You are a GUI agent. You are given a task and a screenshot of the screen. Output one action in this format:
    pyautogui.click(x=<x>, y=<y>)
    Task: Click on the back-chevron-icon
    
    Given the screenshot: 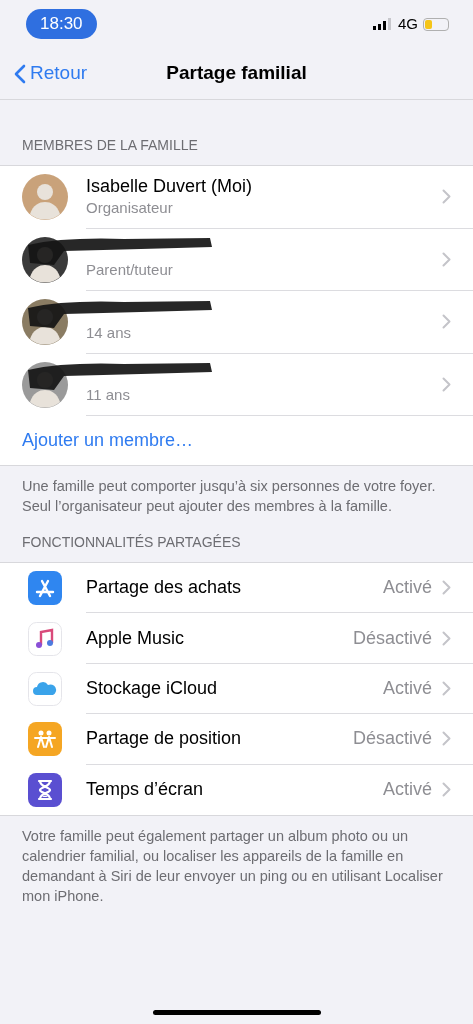 What is the action you would take?
    pyautogui.click(x=20, y=73)
    